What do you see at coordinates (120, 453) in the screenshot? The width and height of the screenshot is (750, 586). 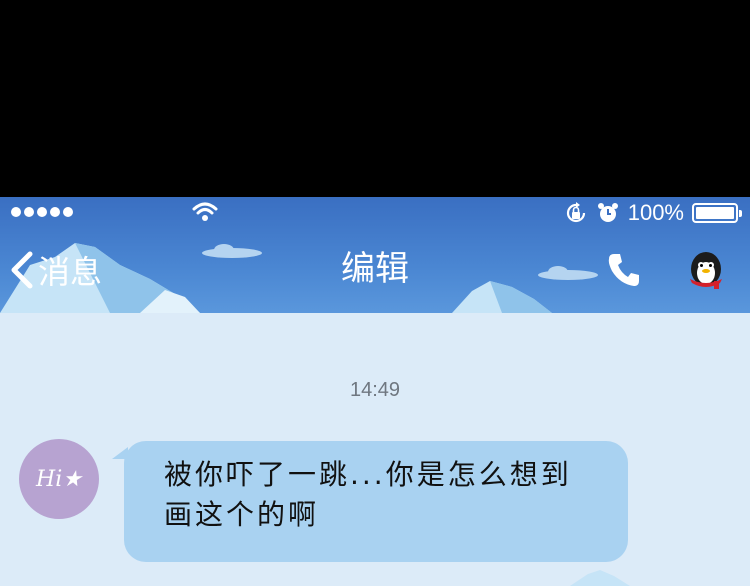 I see `bubble-tail` at bounding box center [120, 453].